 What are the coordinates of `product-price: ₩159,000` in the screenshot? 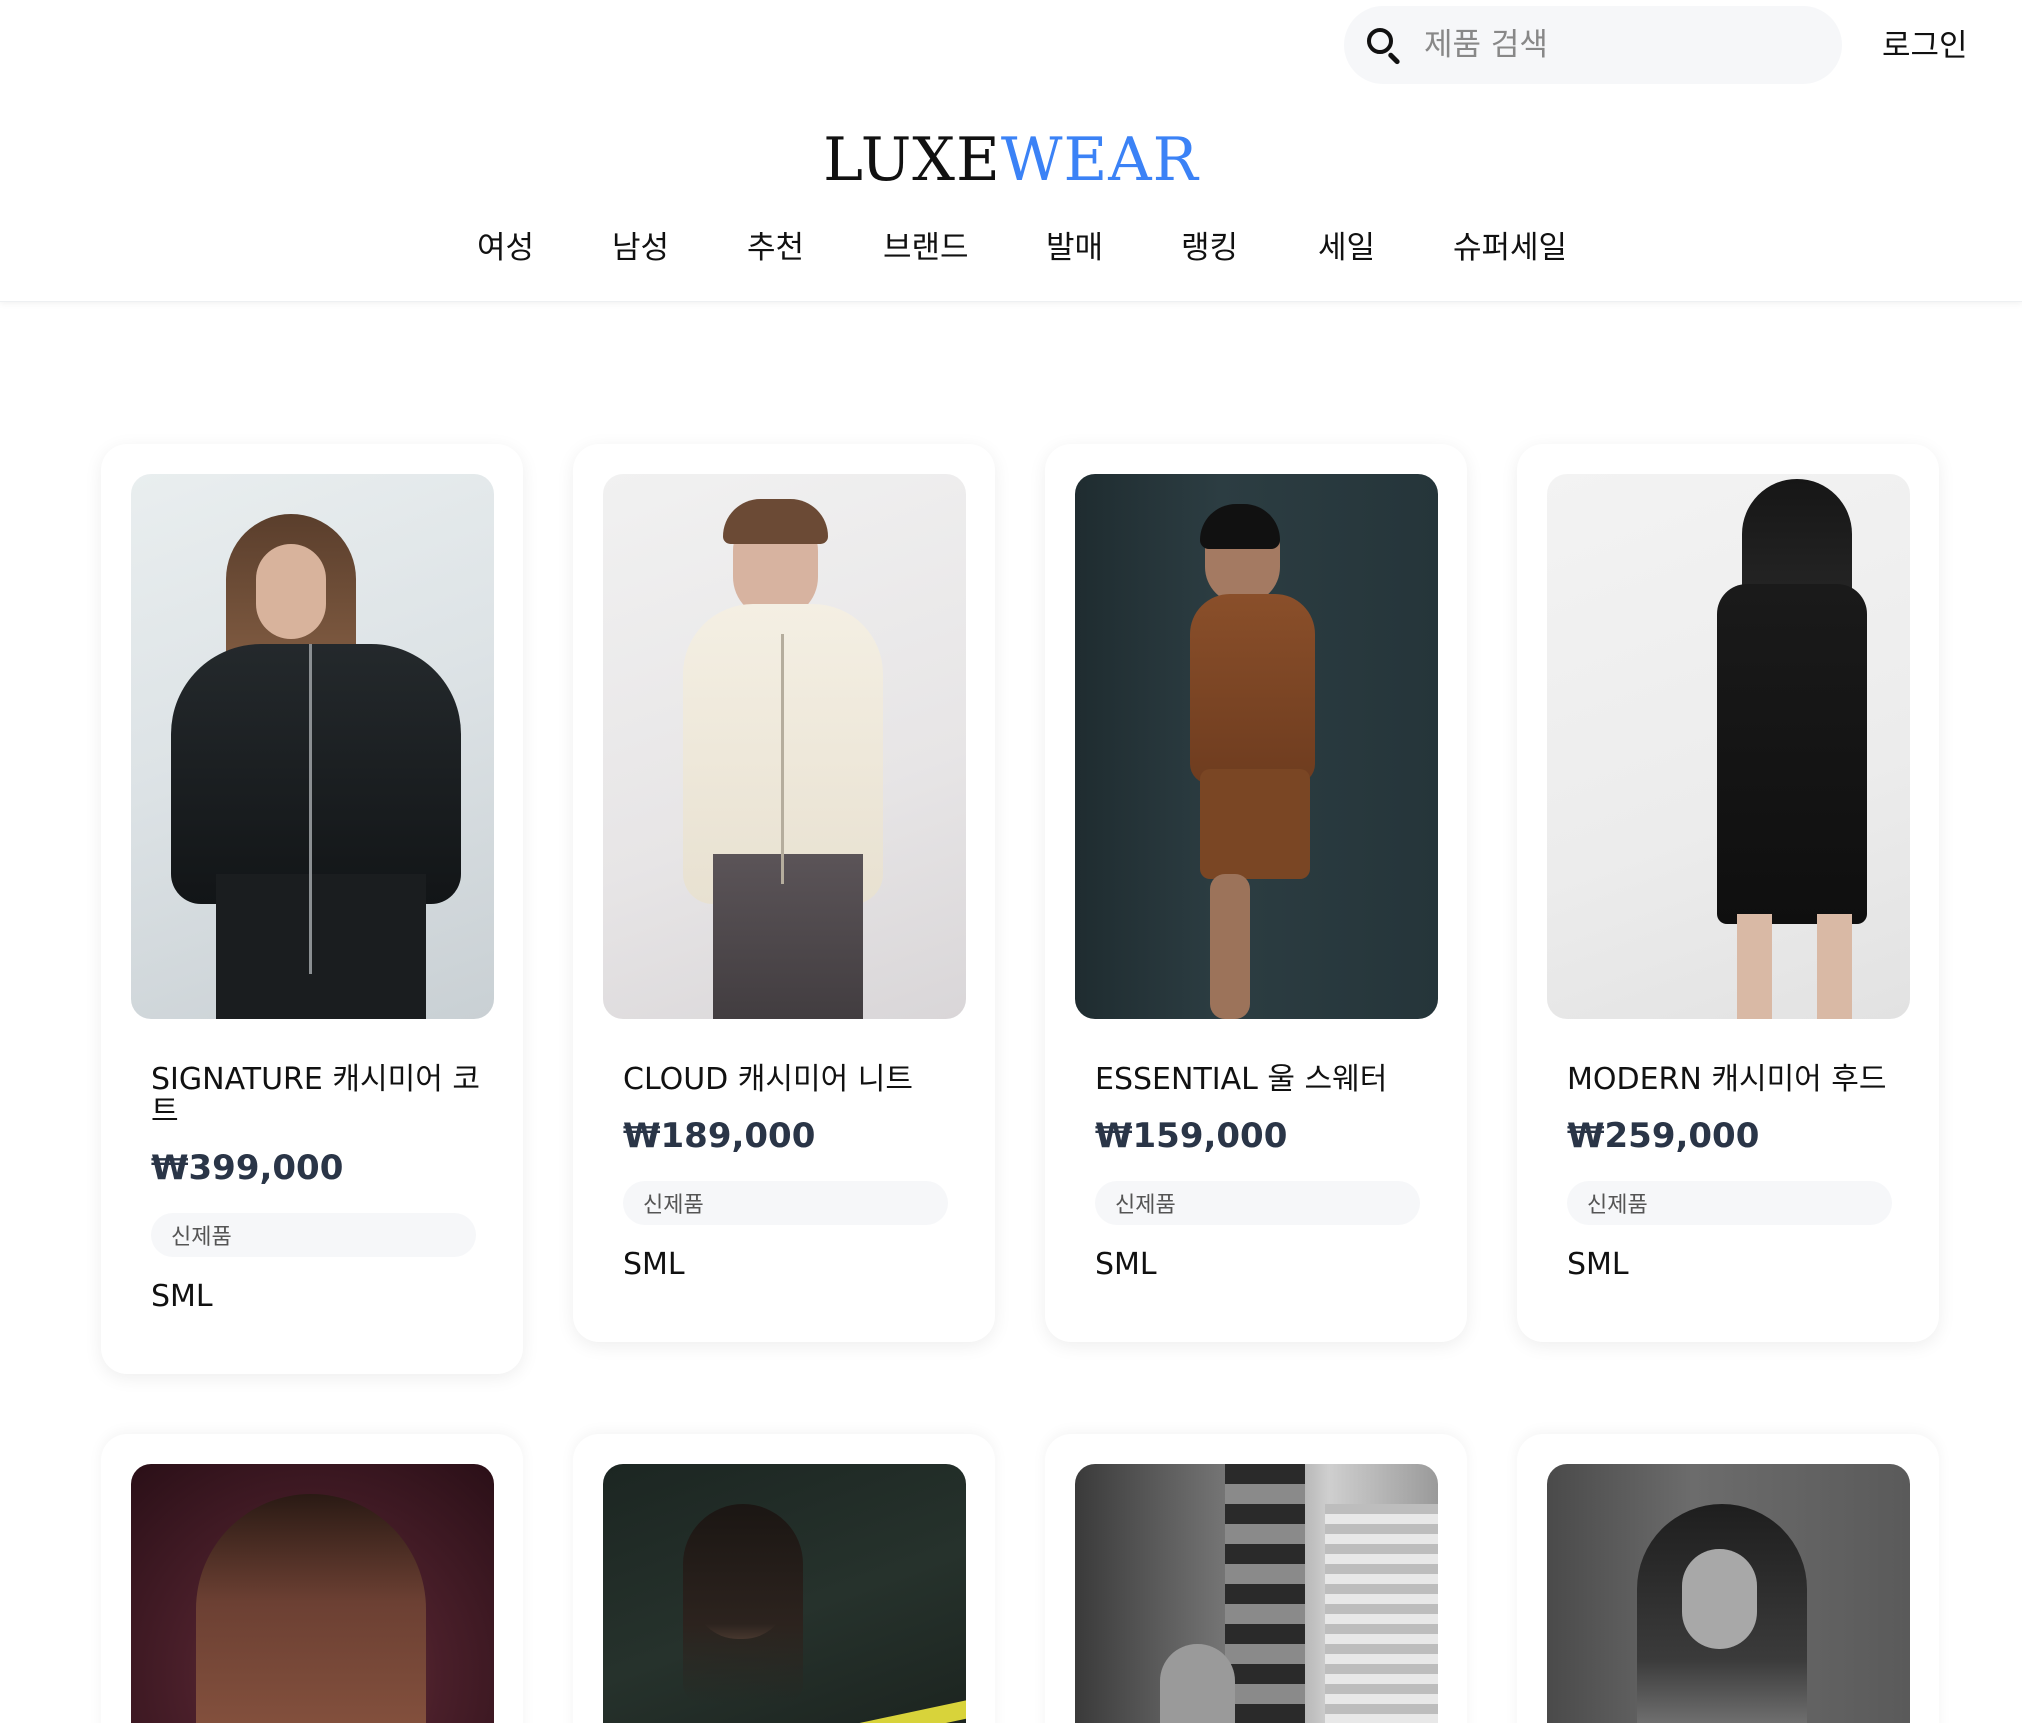 It's located at (1191, 1136).